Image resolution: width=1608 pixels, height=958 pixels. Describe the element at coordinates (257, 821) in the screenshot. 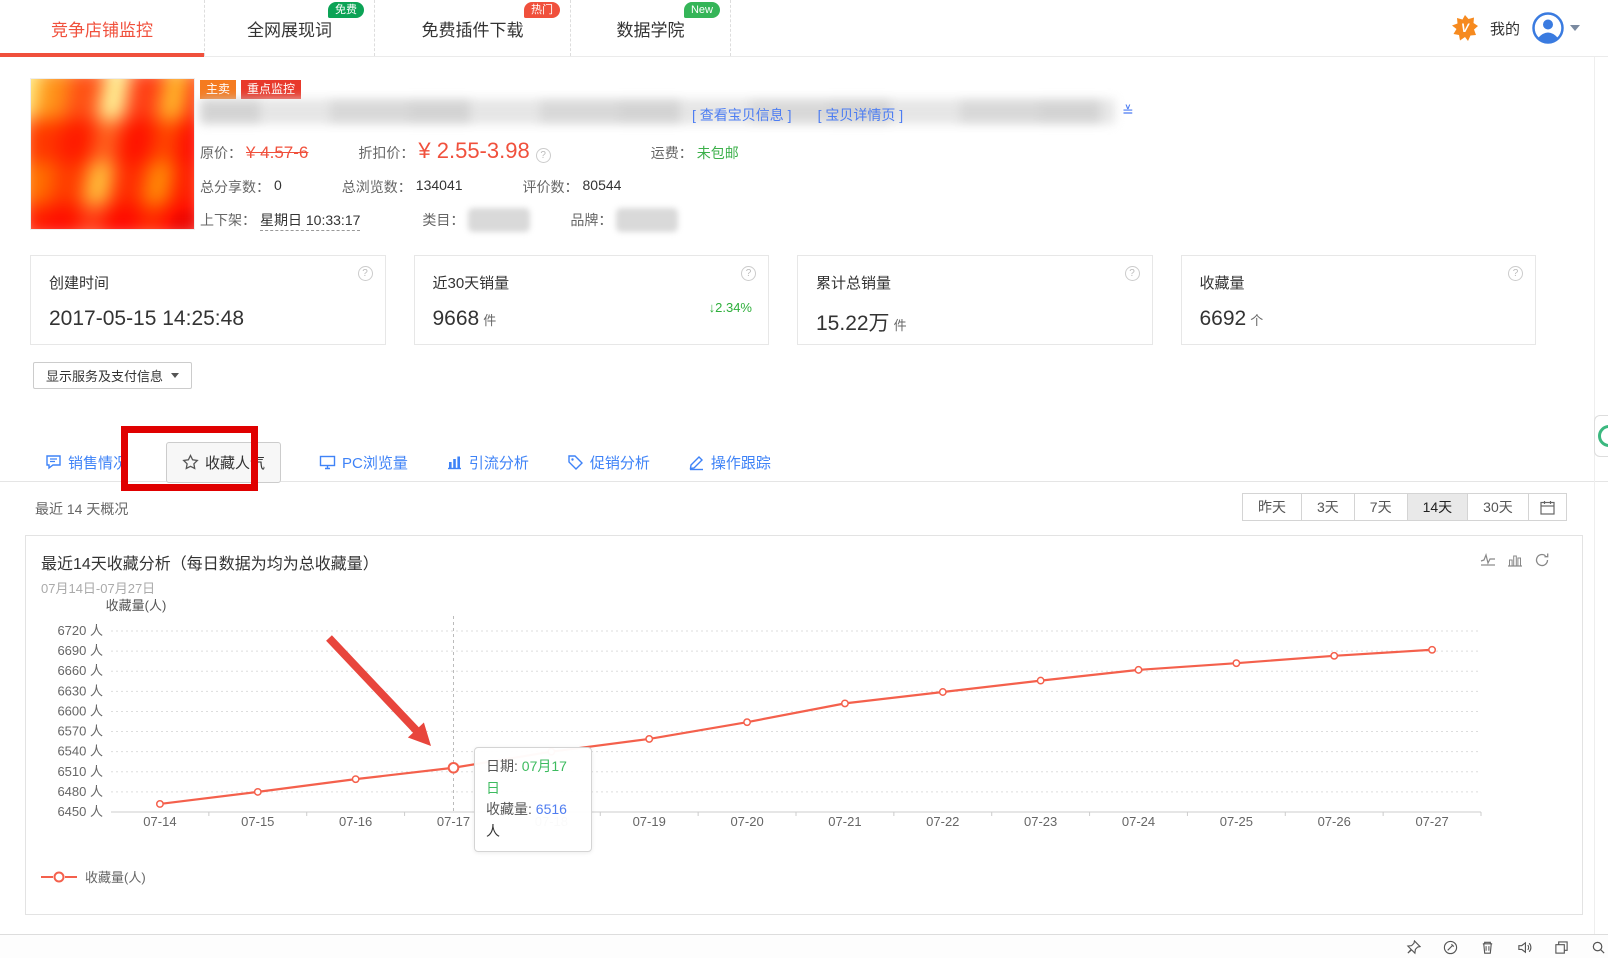

I see `svg-text: 07-15` at that location.